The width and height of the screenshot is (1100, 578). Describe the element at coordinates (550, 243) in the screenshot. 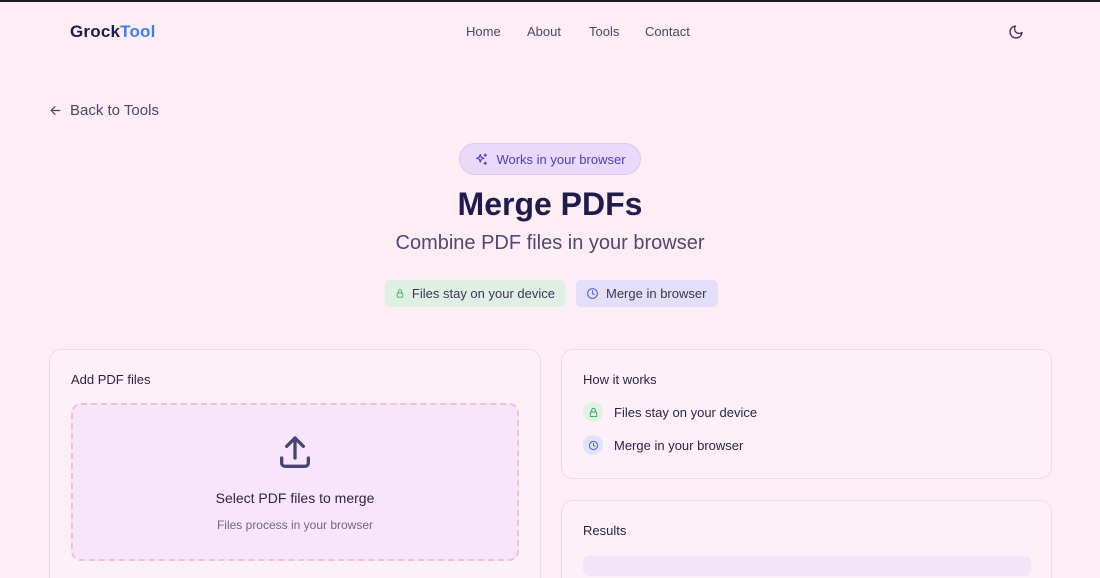

I see `page-subtitle: Combine PDF files in your browser` at that location.